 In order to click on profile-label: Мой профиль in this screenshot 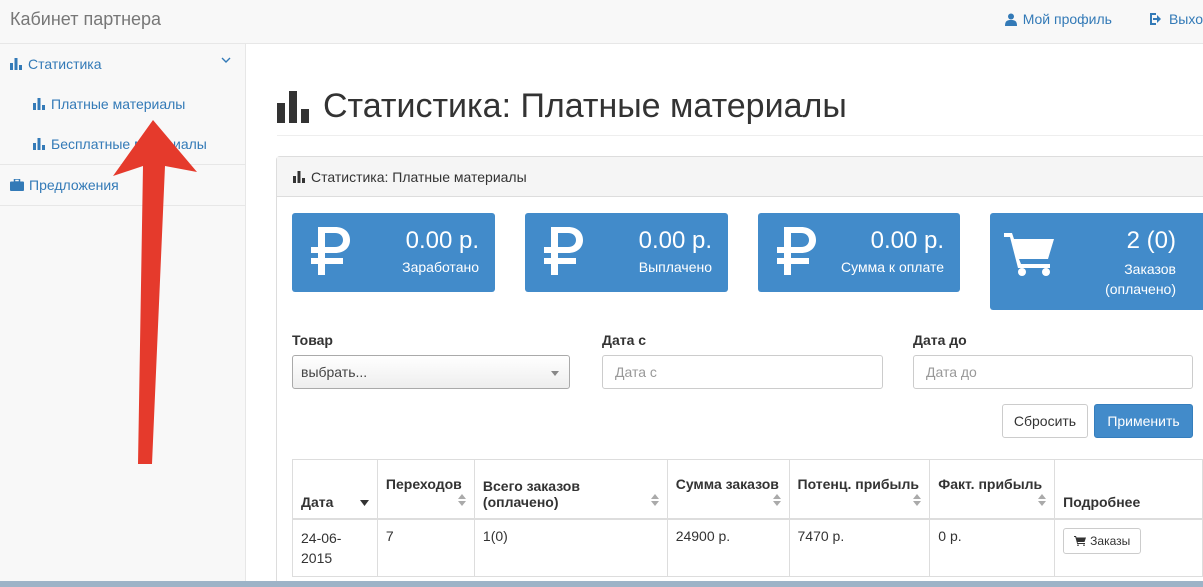, I will do `click(1067, 19)`.